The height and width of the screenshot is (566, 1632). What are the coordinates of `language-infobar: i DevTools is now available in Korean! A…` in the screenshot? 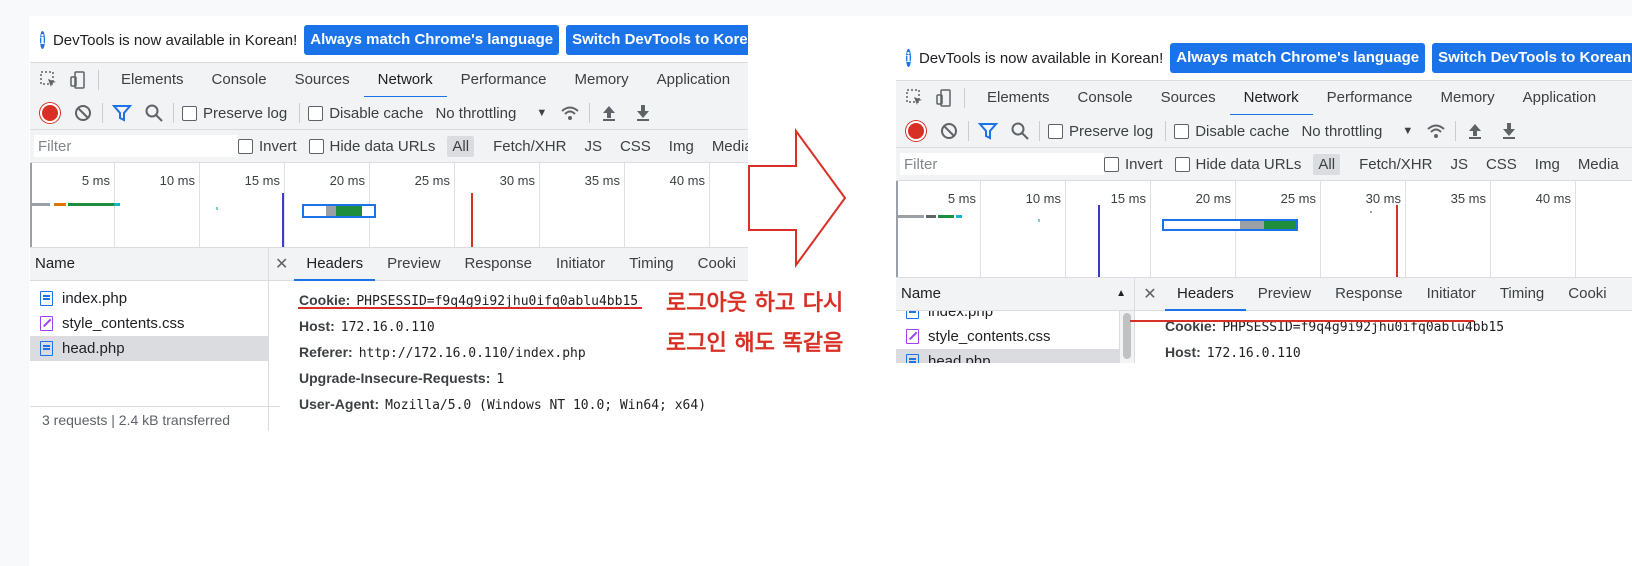 It's located at (1264, 58).